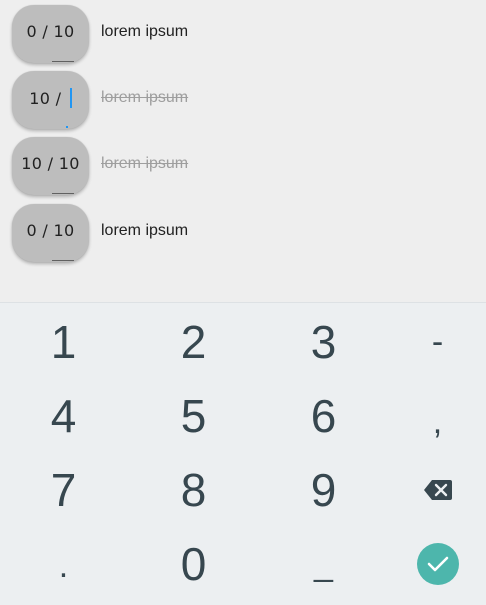  I want to click on key-0-label: 0, so click(193, 564).